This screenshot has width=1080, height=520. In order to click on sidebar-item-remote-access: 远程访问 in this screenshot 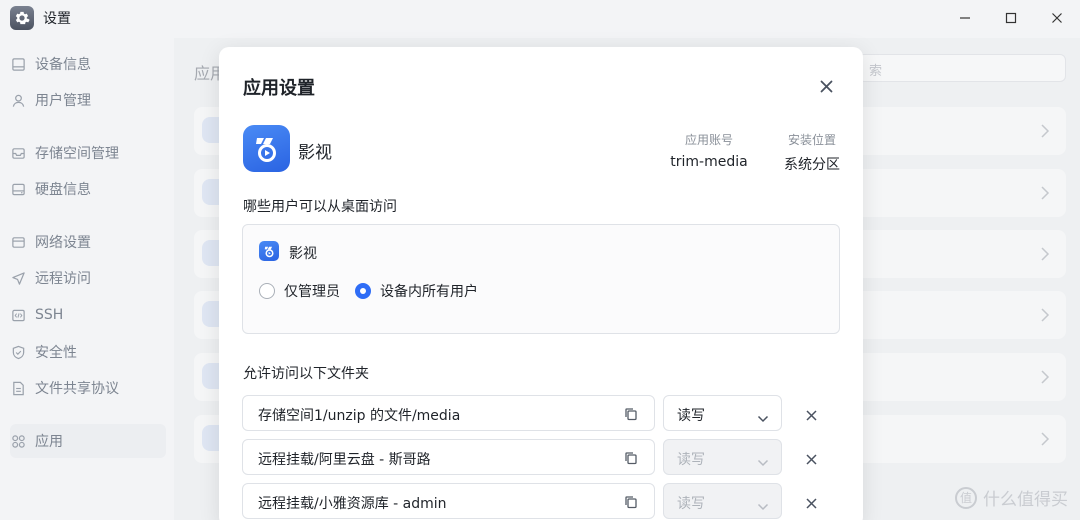, I will do `click(88, 278)`.